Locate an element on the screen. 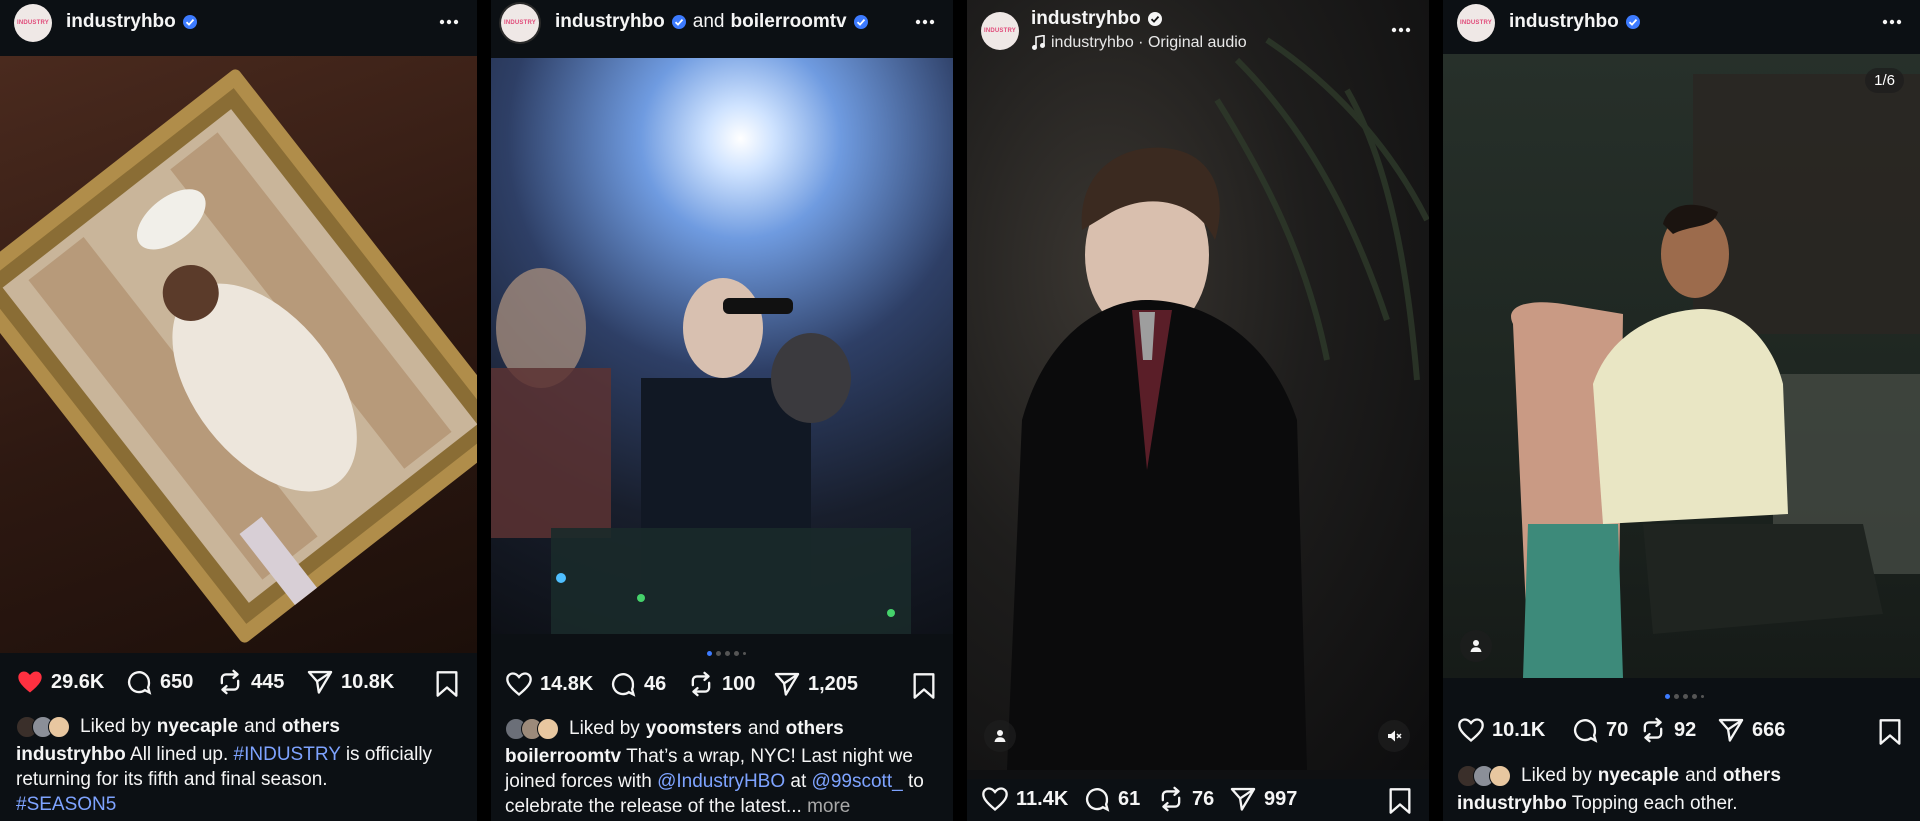  action-bar: 10.1K 70 92 666 is located at coordinates (1681, 732).